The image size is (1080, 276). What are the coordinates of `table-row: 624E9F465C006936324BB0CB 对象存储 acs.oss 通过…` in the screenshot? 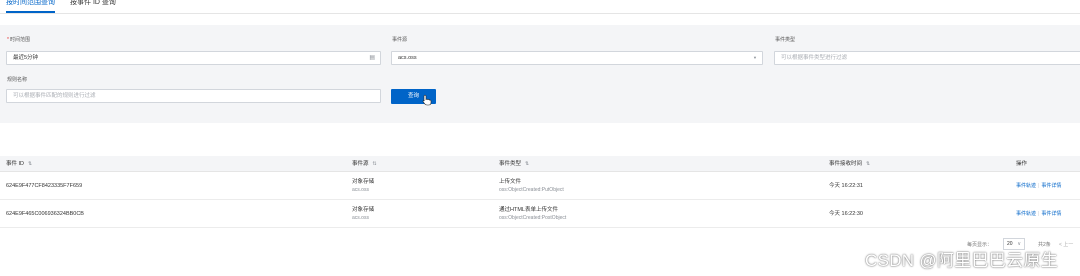 It's located at (540, 214).